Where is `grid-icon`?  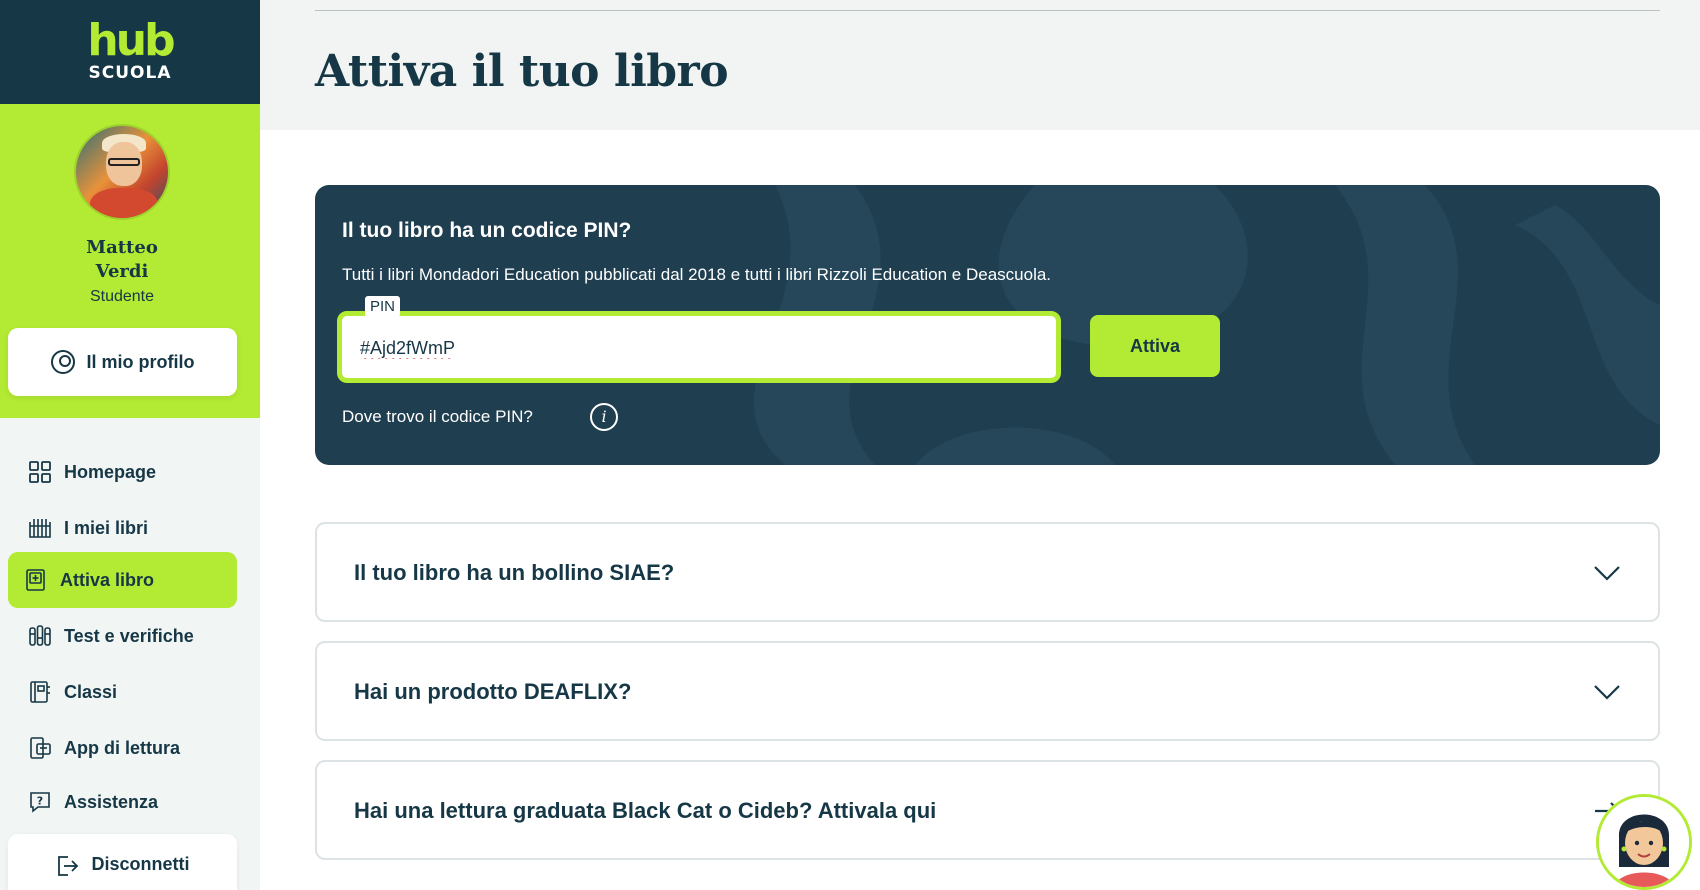
grid-icon is located at coordinates (40, 472).